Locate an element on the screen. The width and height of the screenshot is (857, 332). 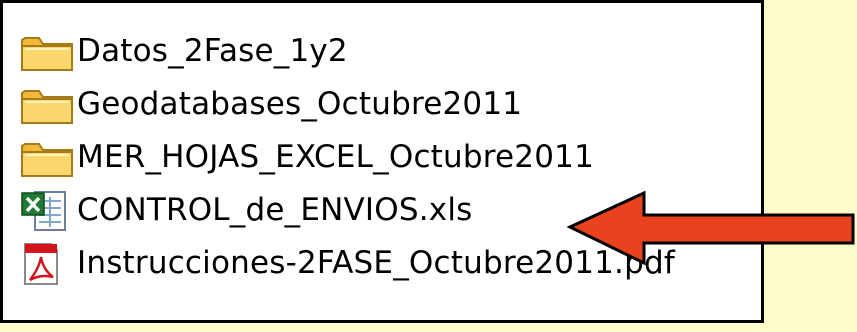
file-item-datos-2fase: Datos_2Fase_1y2 is located at coordinates (347, 51).